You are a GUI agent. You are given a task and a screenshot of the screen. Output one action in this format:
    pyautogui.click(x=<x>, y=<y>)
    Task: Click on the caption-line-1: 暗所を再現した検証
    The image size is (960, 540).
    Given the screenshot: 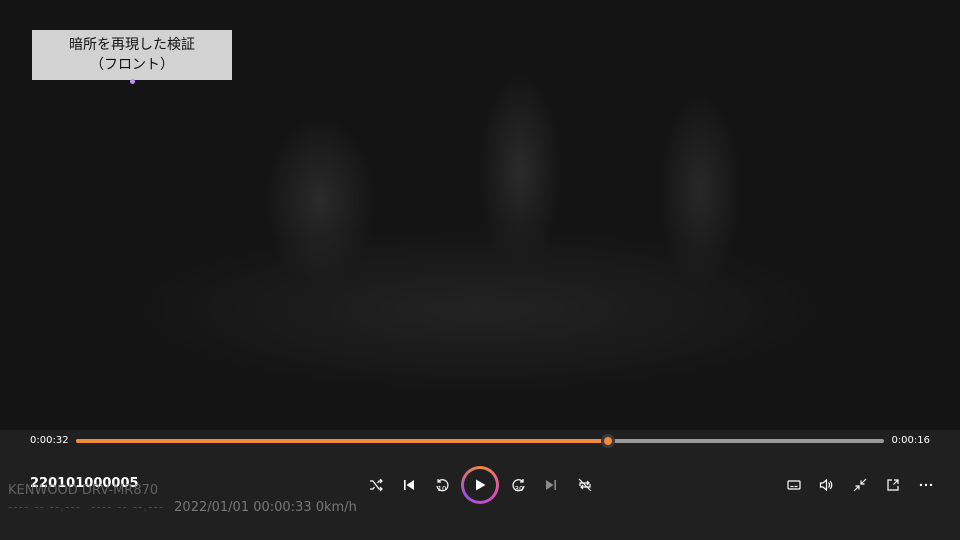 What is the action you would take?
    pyautogui.click(x=132, y=45)
    